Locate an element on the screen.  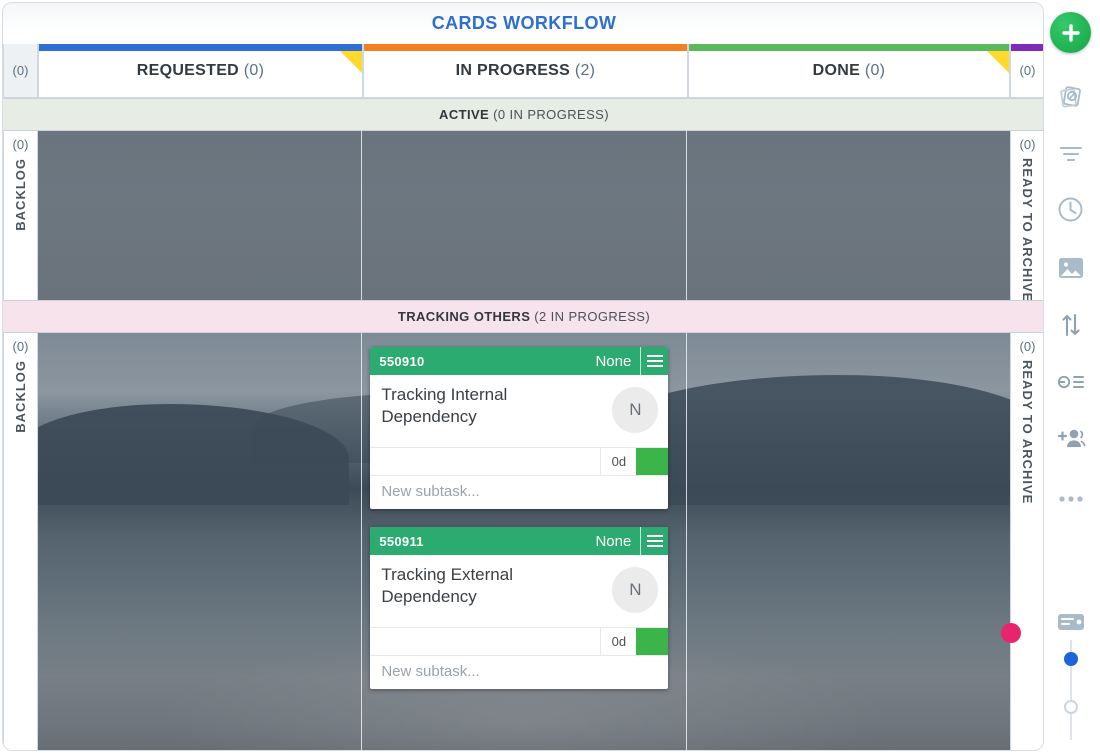
lane-column-in-progress-active is located at coordinates (524, 215).